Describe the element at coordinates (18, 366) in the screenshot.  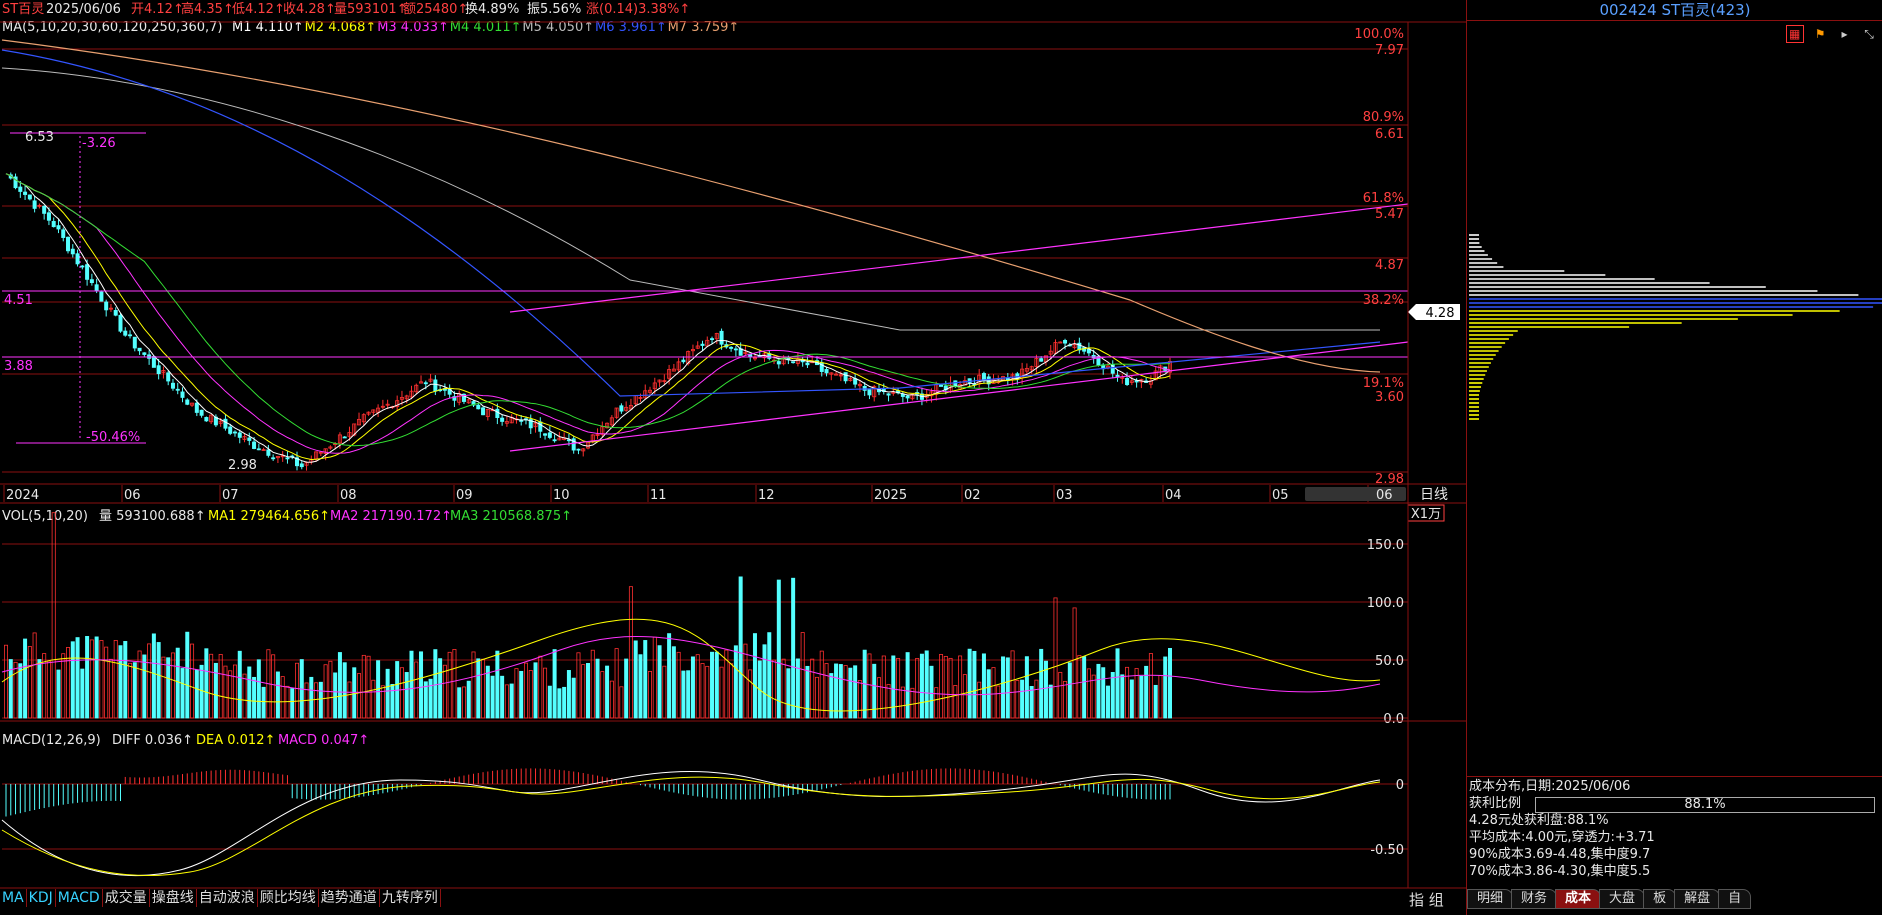
I see `annot-level-low: 3.88` at that location.